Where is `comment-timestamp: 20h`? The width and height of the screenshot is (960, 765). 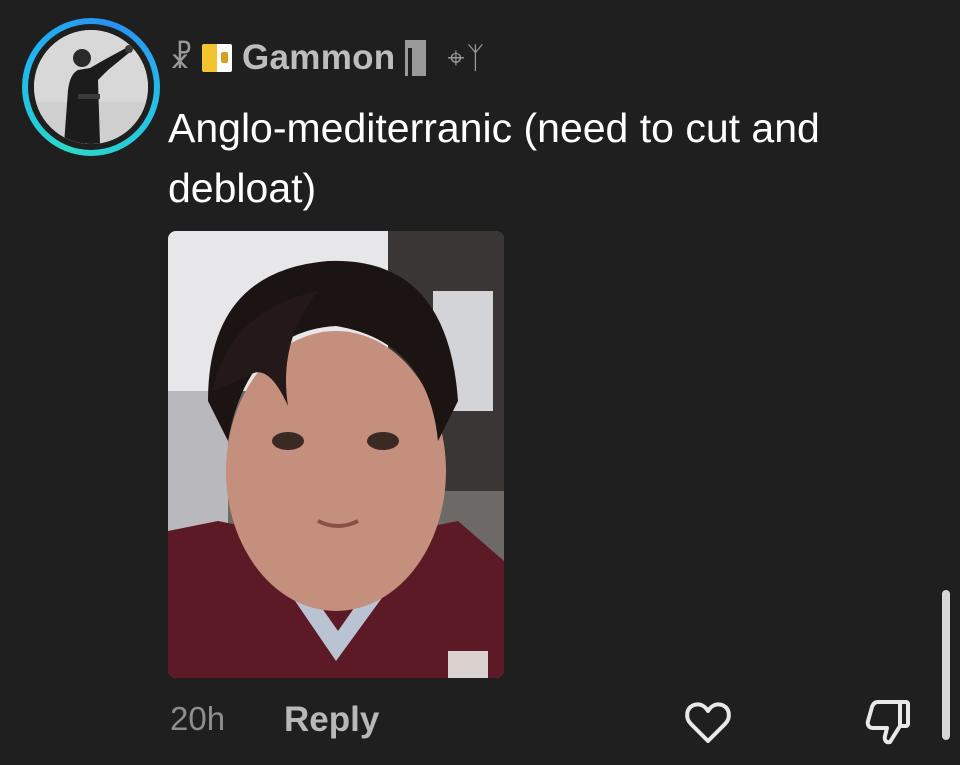
comment-timestamp: 20h is located at coordinates (198, 718).